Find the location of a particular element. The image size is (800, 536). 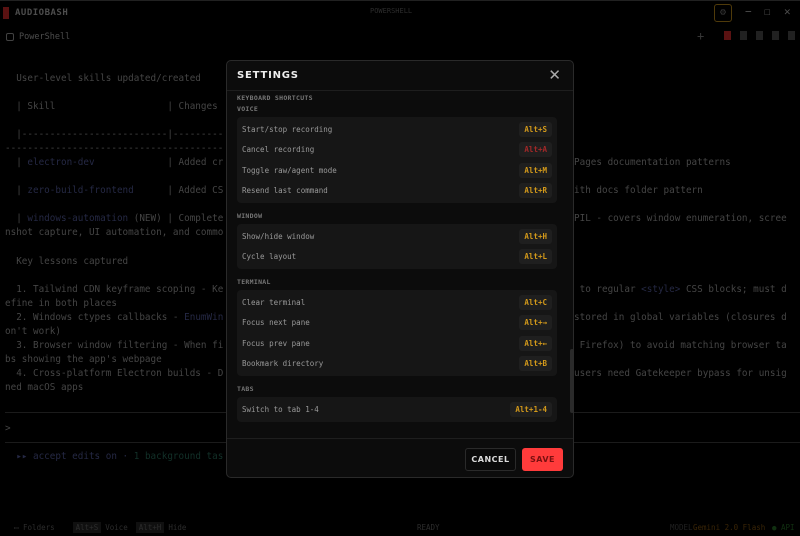

shortcut-group: Switch to tab 1-4 Alt+1-4 is located at coordinates (397, 409).